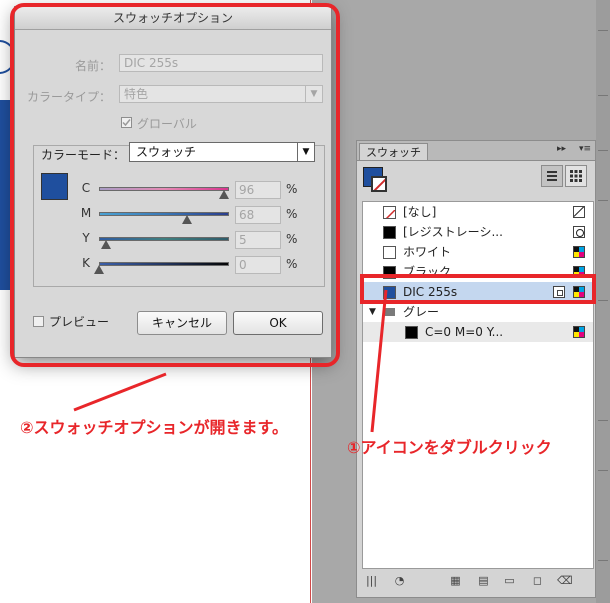 The height and width of the screenshot is (603, 610). What do you see at coordinates (230, 361) in the screenshot?
I see `annotation-arrows` at bounding box center [230, 361].